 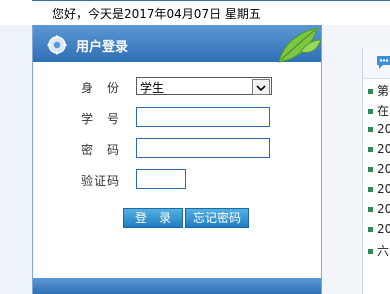 What do you see at coordinates (203, 117) in the screenshot?
I see `student-id-input` at bounding box center [203, 117].